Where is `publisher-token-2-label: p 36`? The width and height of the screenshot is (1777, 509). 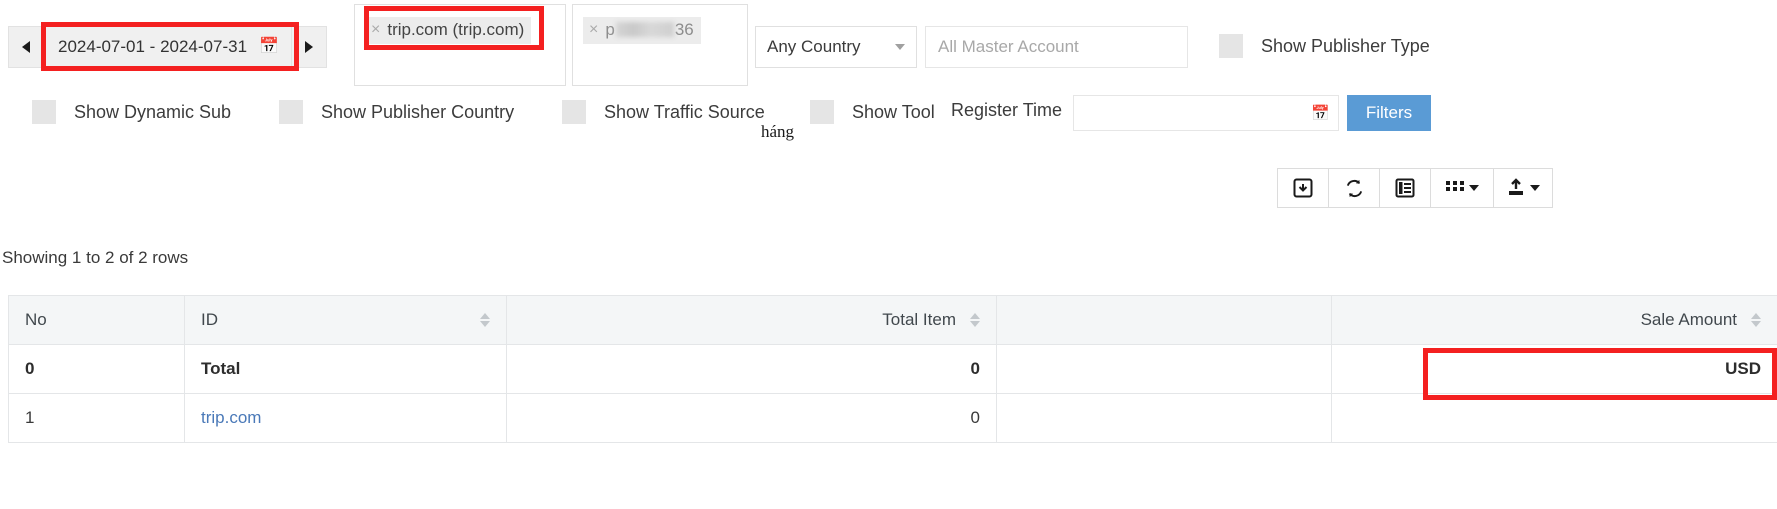
publisher-token-2-label: p 36 is located at coordinates (649, 29).